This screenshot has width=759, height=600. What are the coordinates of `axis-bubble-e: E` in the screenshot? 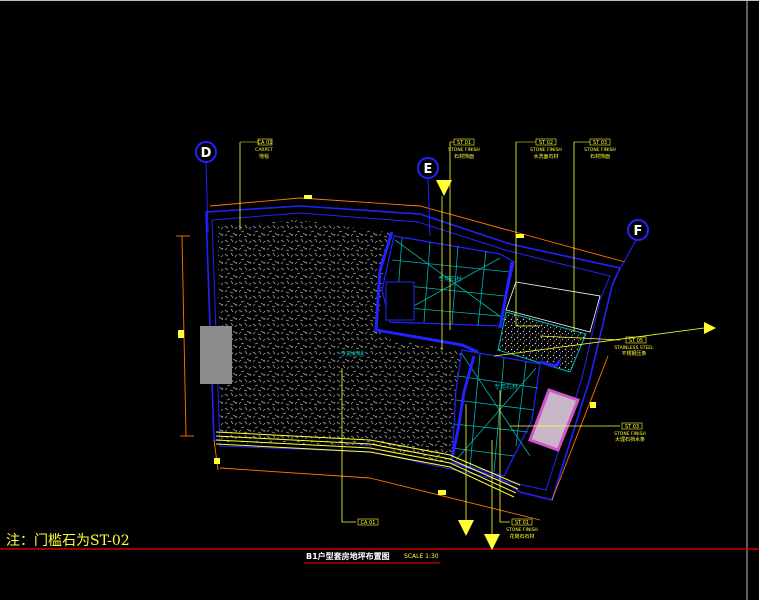 It's located at (428, 168).